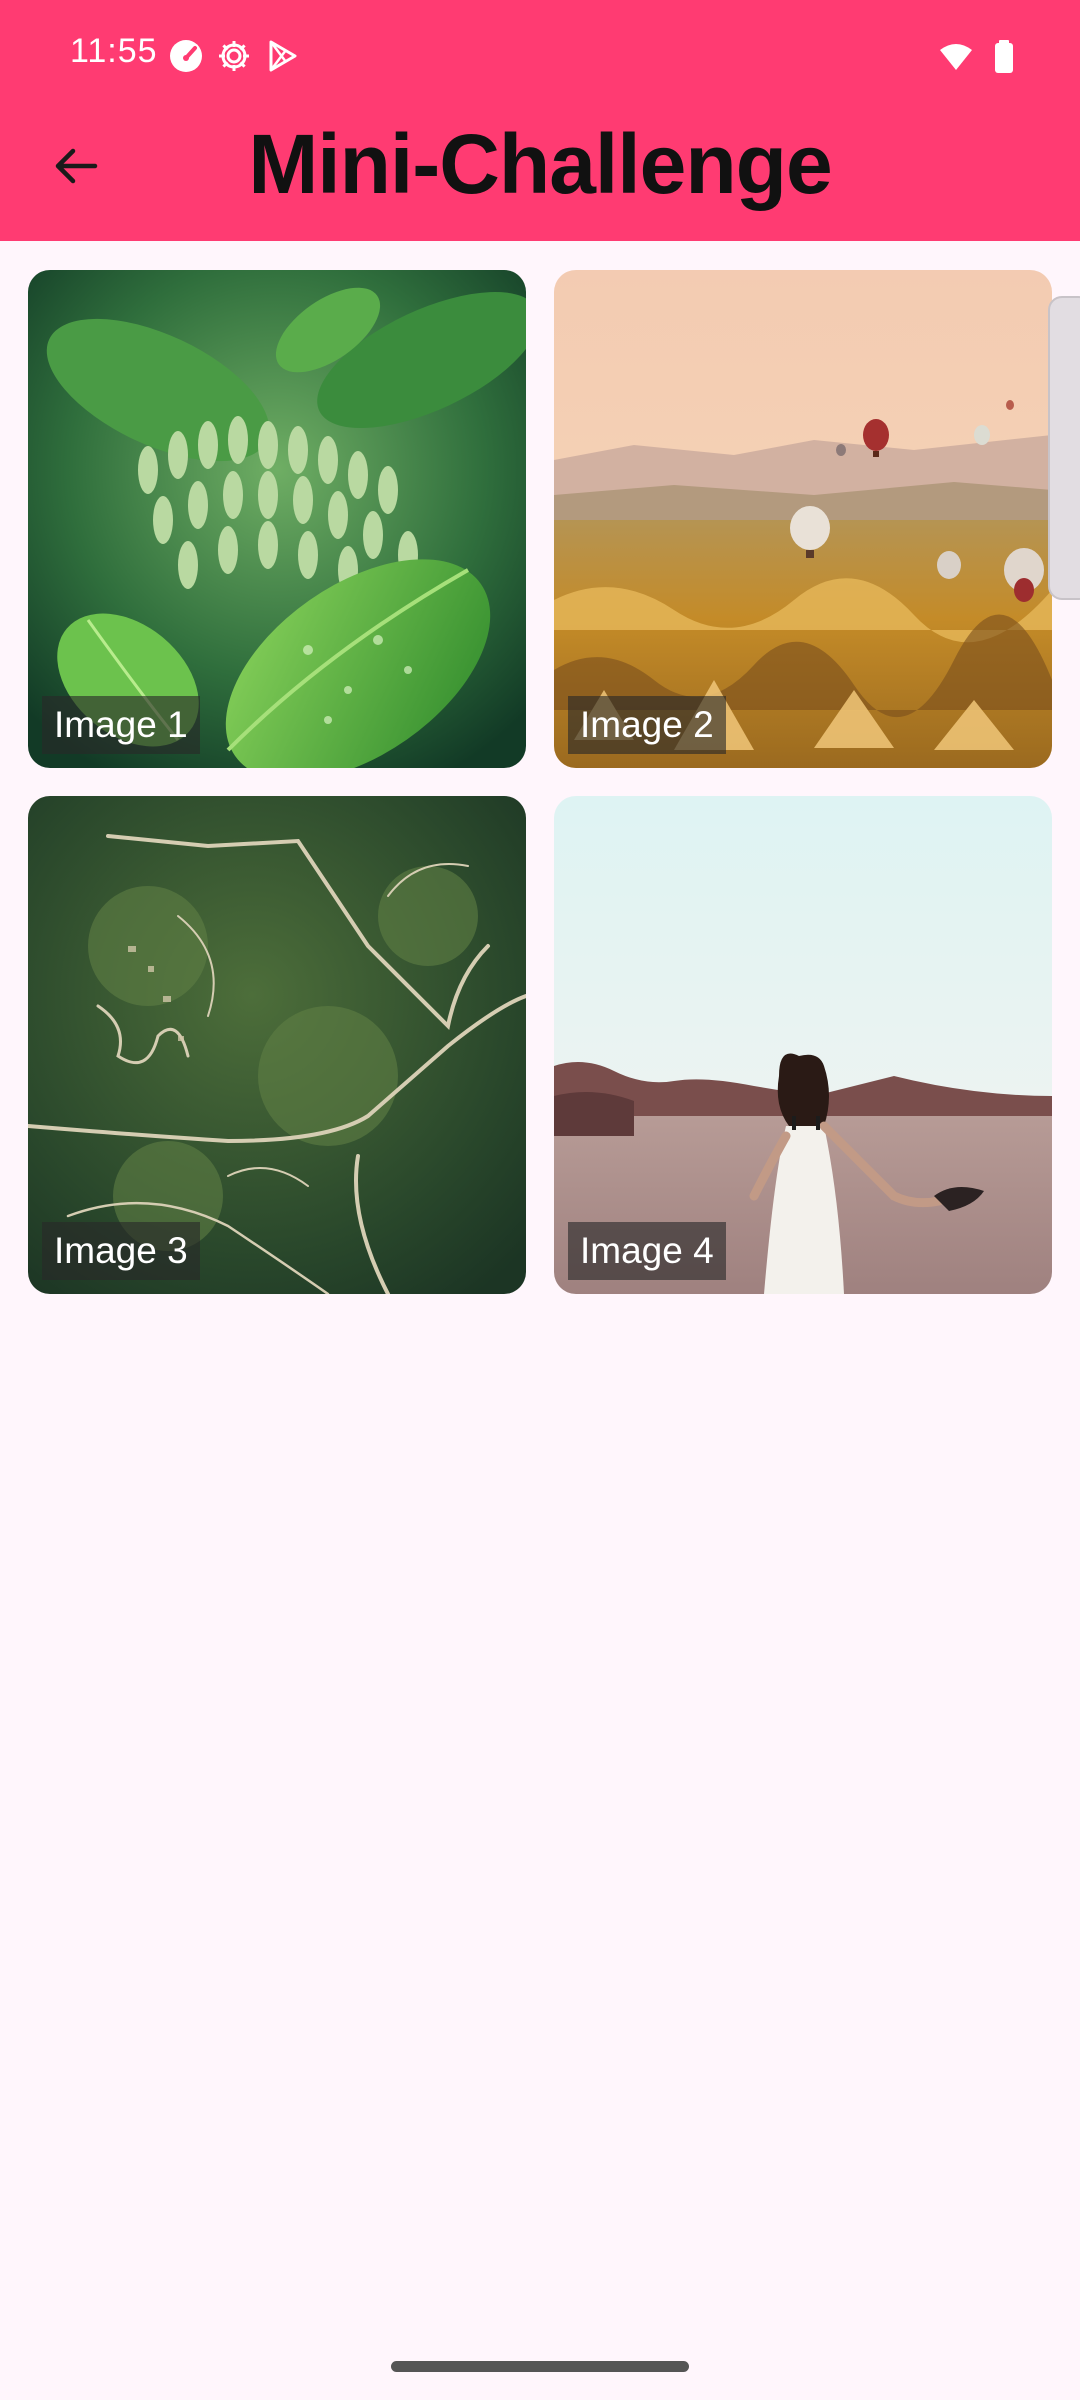 The width and height of the screenshot is (1080, 2400). Describe the element at coordinates (956, 56) in the screenshot. I see `wifi-icon` at that location.